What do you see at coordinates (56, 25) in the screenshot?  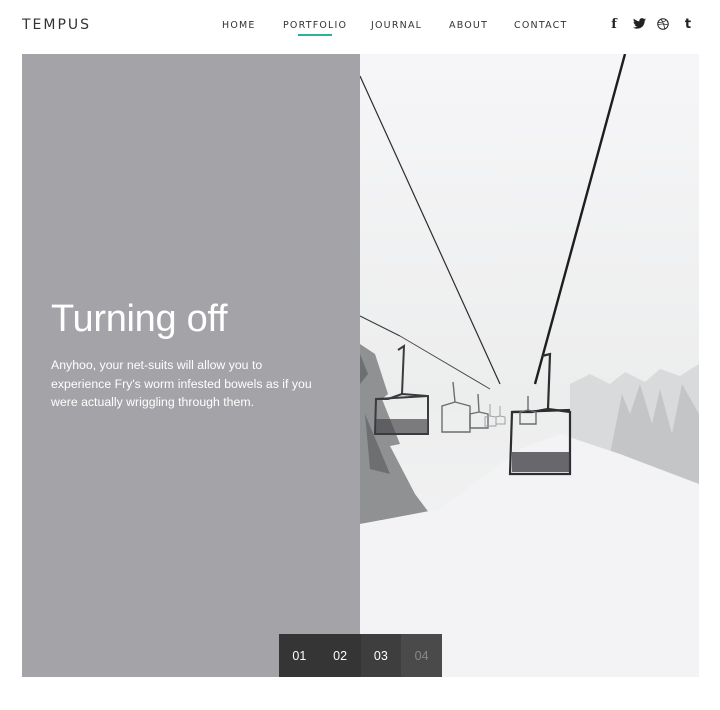 I see `site-logo: TEMPUS` at bounding box center [56, 25].